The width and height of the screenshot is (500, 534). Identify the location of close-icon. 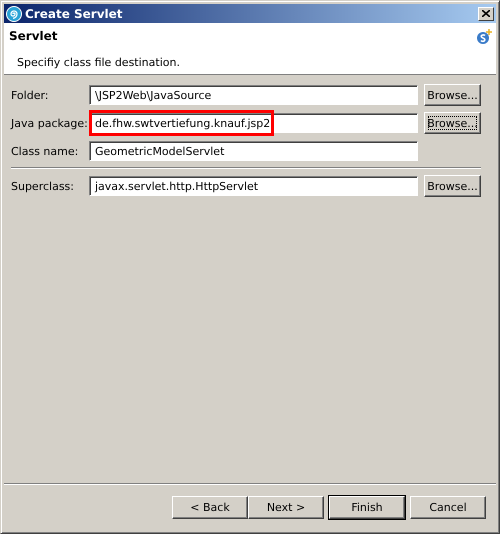
(486, 13).